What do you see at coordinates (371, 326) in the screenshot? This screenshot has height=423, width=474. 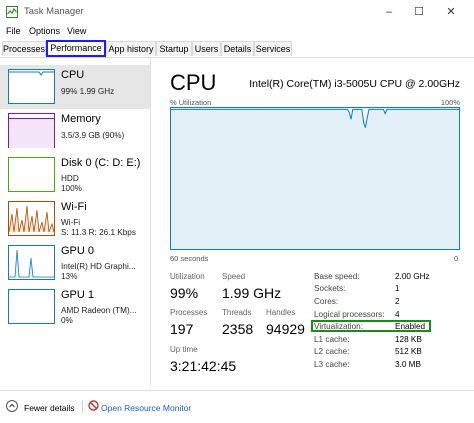 I see `virtualization-highlight` at bounding box center [371, 326].